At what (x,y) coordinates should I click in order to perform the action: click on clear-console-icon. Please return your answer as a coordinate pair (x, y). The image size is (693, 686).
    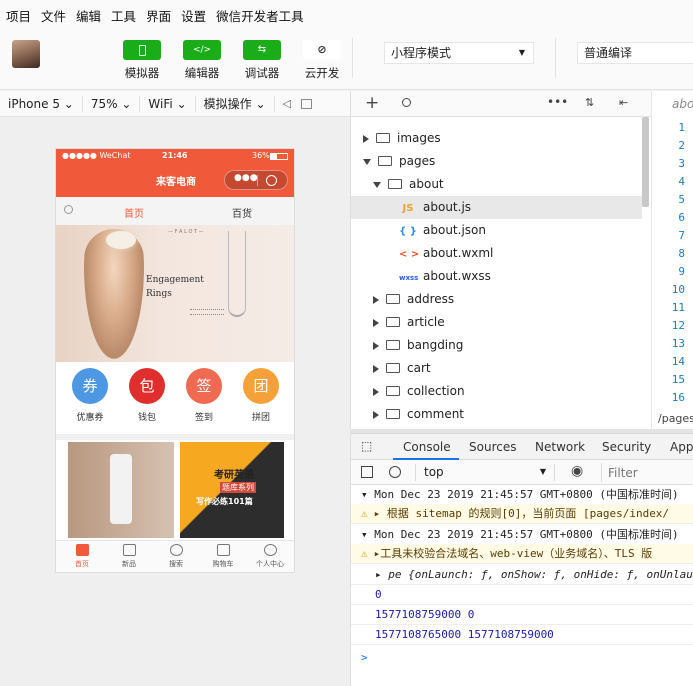
    Looking at the image, I should click on (395, 472).